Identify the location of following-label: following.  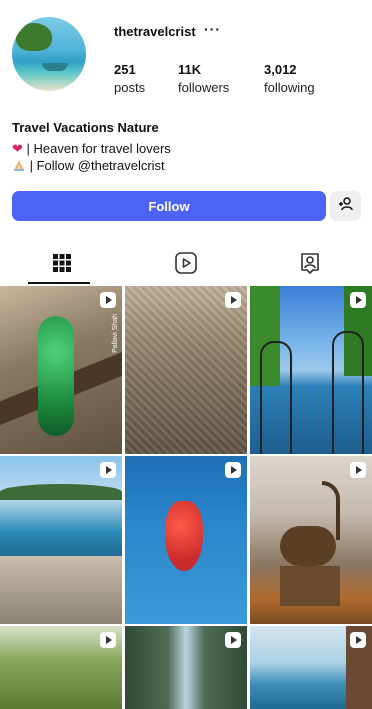
(289, 87).